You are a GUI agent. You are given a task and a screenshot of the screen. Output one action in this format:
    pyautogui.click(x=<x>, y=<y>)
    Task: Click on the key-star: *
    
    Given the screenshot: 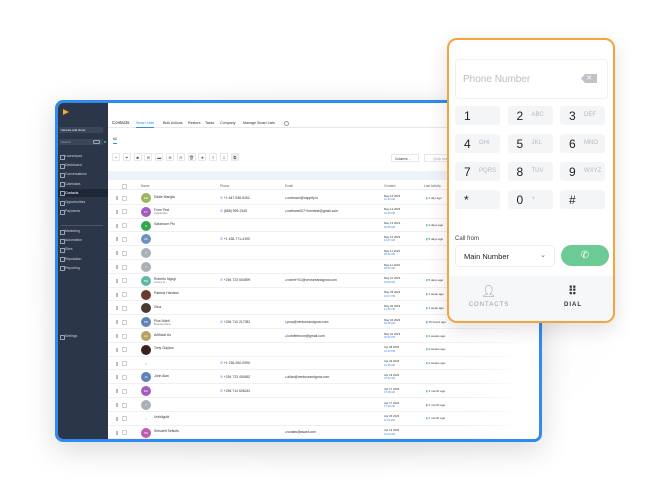 What is the action you would take?
    pyautogui.click(x=477, y=199)
    